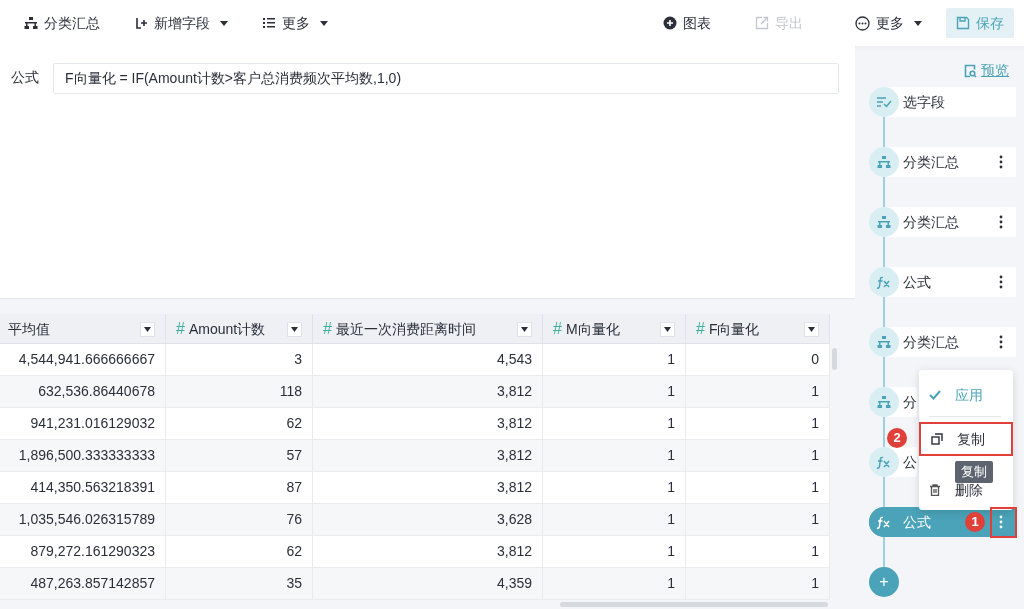  I want to click on table-cell: 0, so click(758, 359).